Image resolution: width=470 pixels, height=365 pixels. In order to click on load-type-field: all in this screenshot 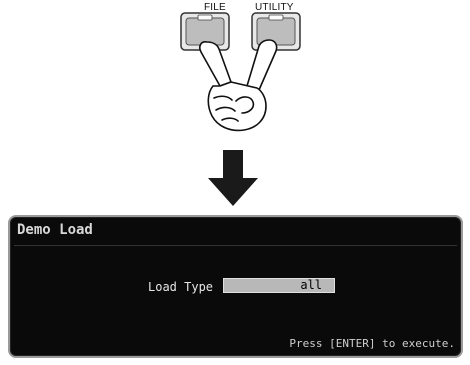, I will do `click(279, 285)`.